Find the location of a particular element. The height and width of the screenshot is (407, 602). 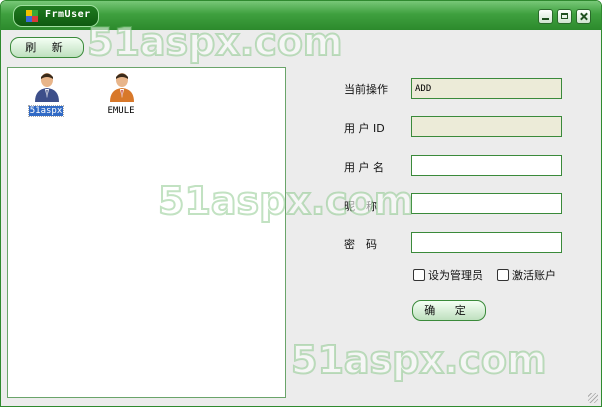

watermark-text: 51aspx.com is located at coordinates (419, 360).